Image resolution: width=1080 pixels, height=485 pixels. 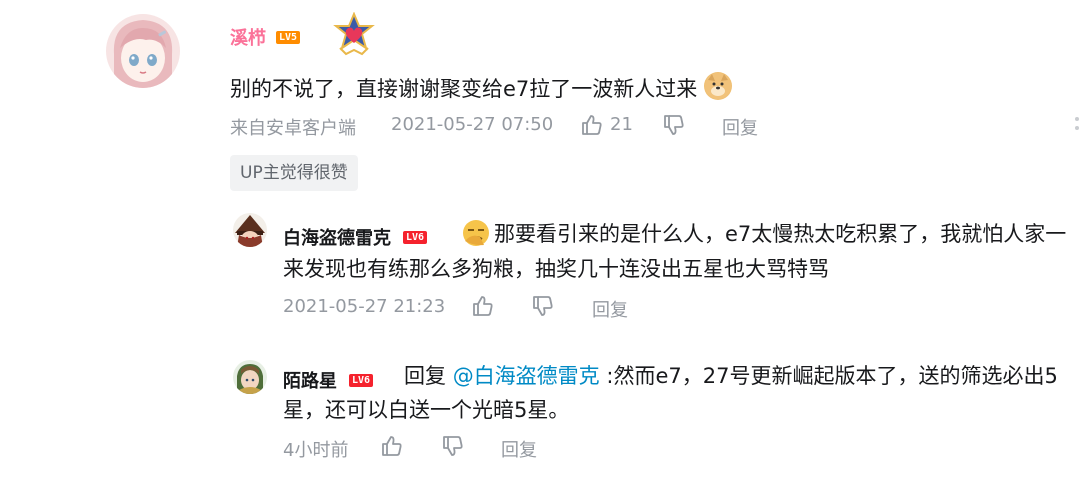 I want to click on commenter-avatar, so click(x=143, y=51).